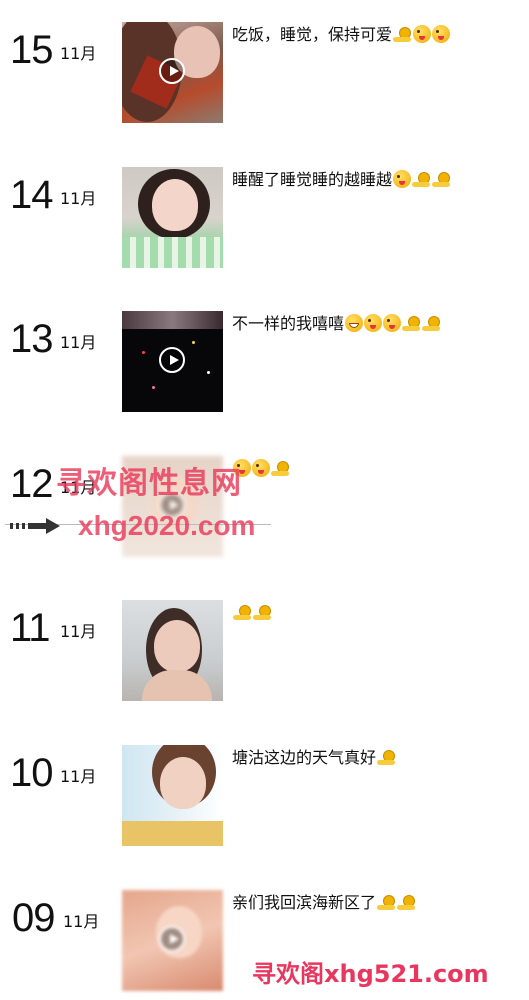  Describe the element at coordinates (30, 628) in the screenshot. I see `day-number: 11` at that location.